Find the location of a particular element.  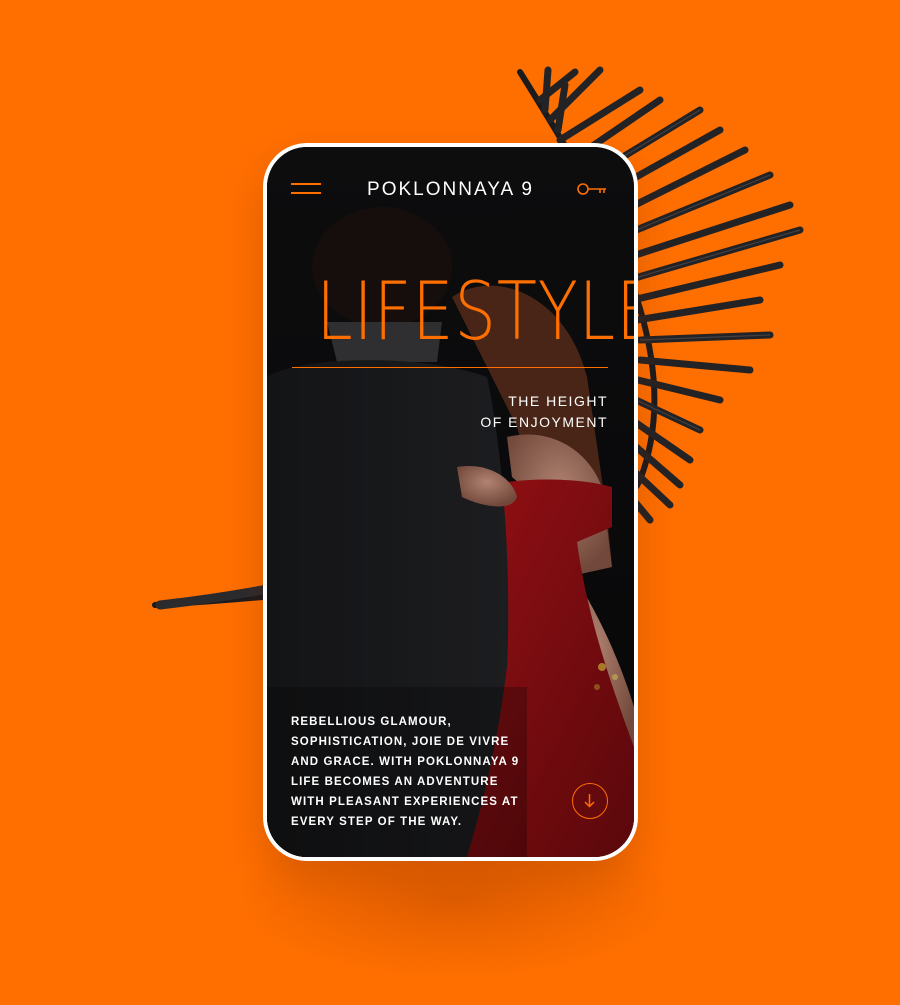

description-line: SOPHISTICATION, JOIE DE VIVRE is located at coordinates (400, 742).